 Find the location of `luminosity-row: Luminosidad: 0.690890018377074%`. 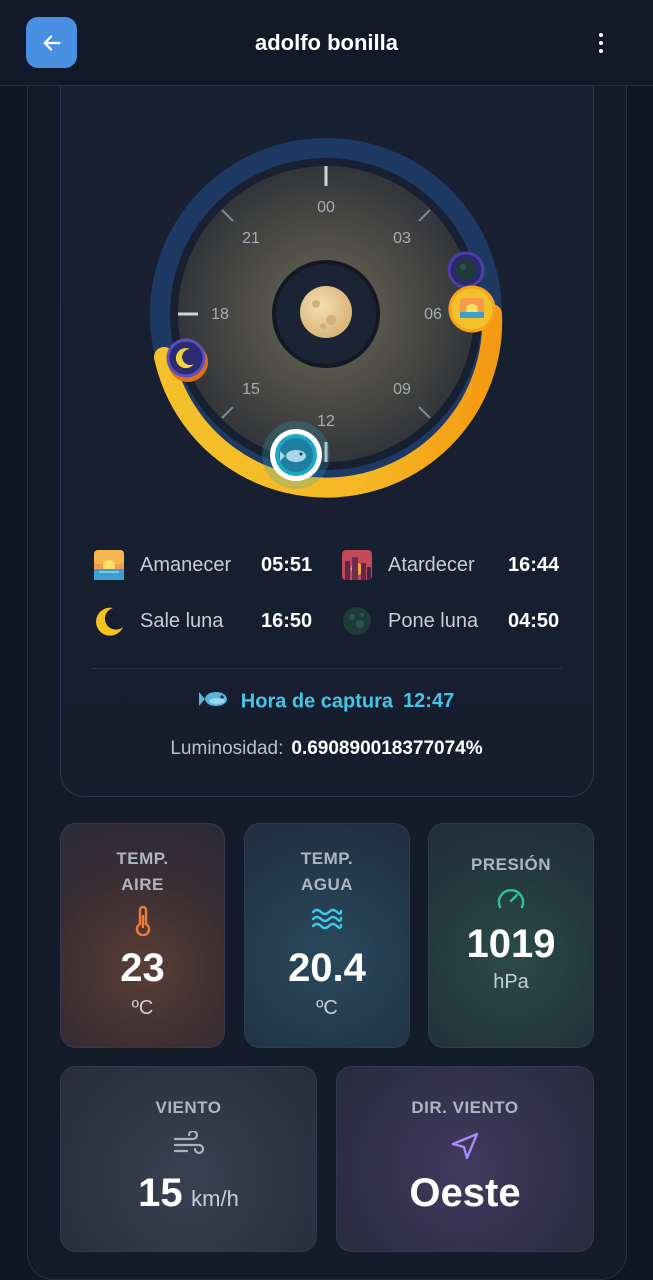

luminosity-row: Luminosidad: 0.690890018377074% is located at coordinates (326, 749).